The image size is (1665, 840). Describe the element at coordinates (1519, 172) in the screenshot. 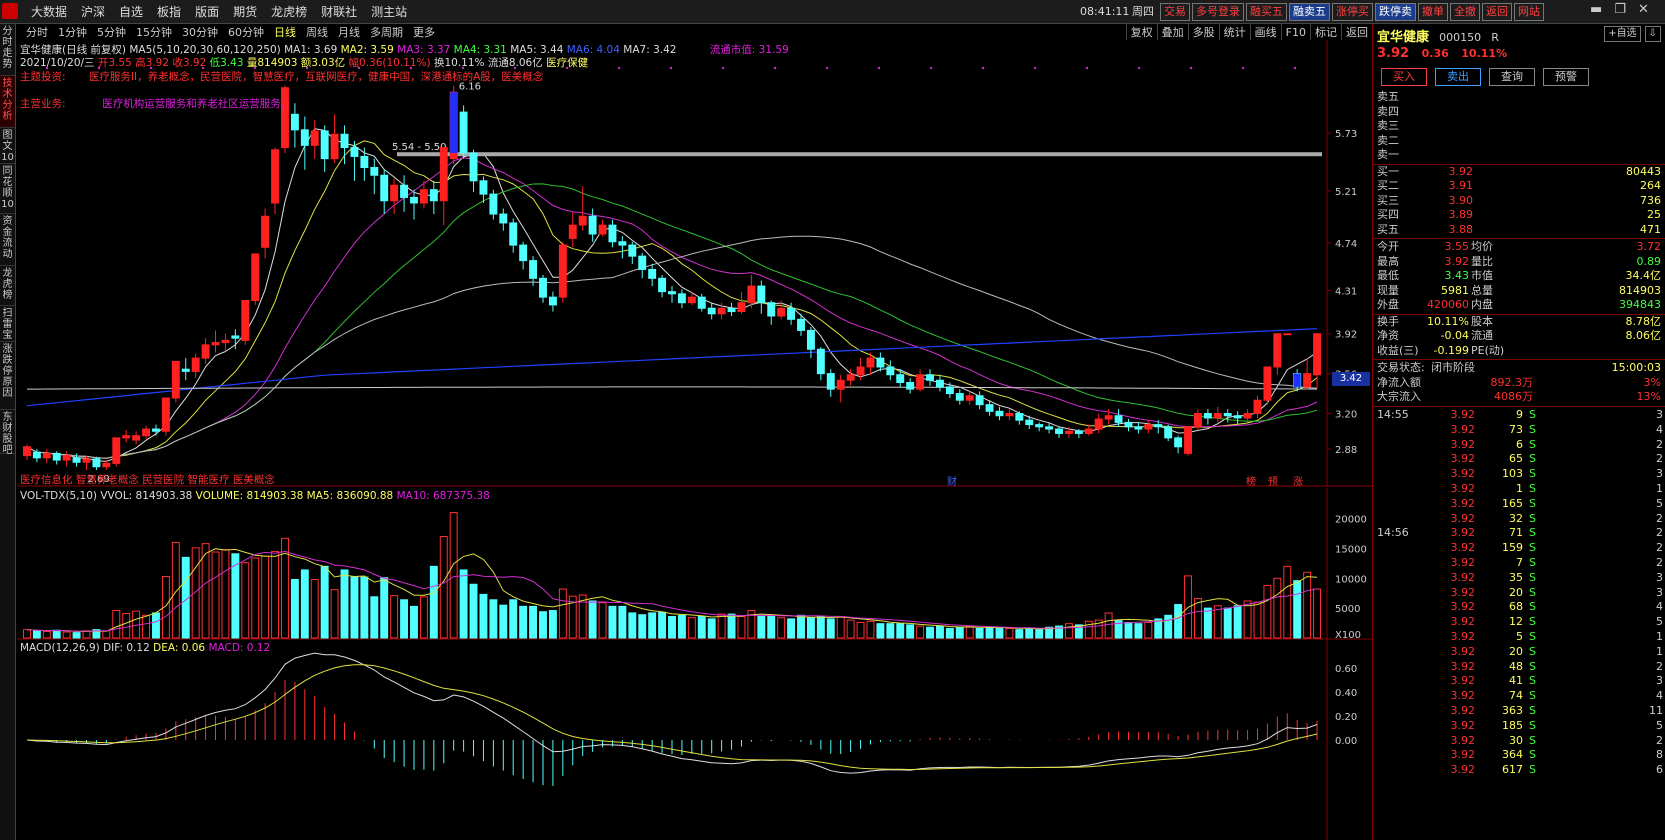

I see `bid-row: 买一 3.92 80443` at that location.